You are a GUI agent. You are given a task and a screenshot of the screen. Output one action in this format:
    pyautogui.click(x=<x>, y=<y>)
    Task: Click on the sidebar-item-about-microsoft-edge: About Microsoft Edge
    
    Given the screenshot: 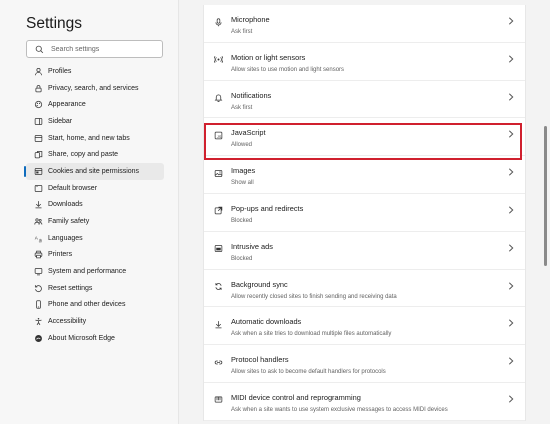 What is the action you would take?
    pyautogui.click(x=95, y=338)
    